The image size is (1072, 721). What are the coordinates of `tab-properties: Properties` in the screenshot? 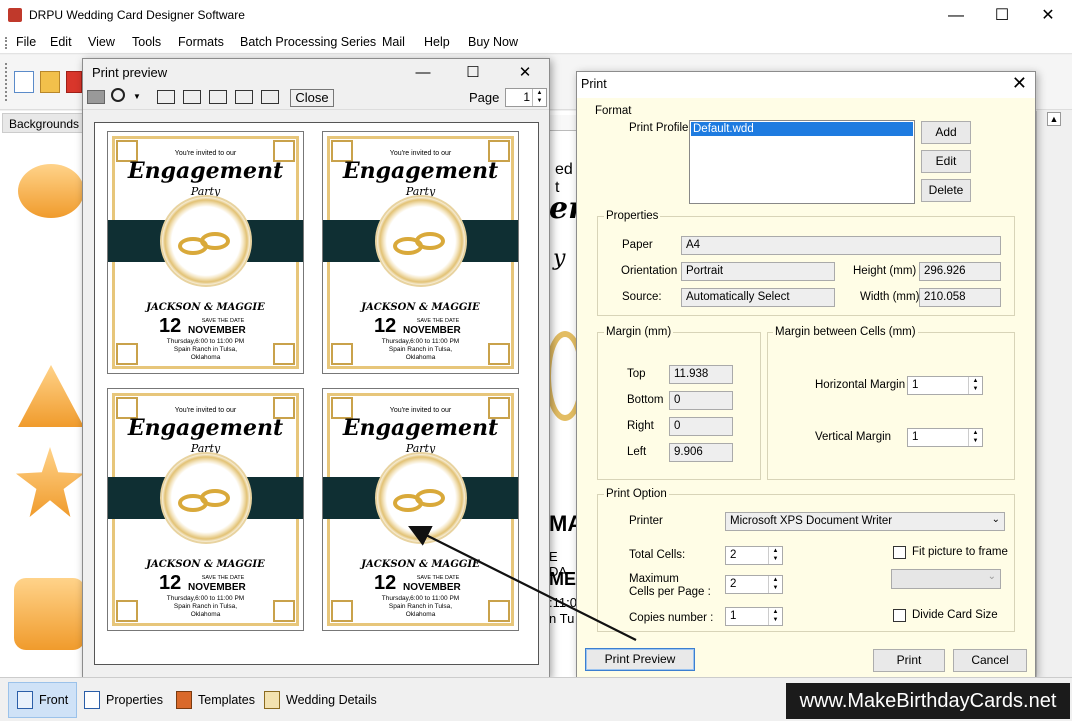 It's located at (123, 700).